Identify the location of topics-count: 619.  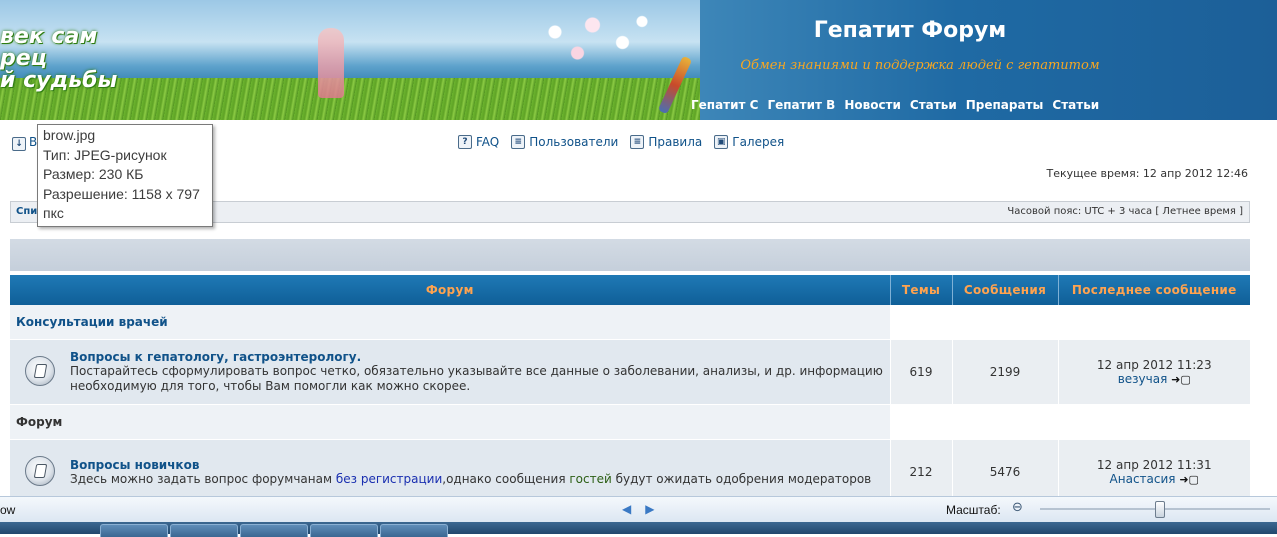
(921, 372).